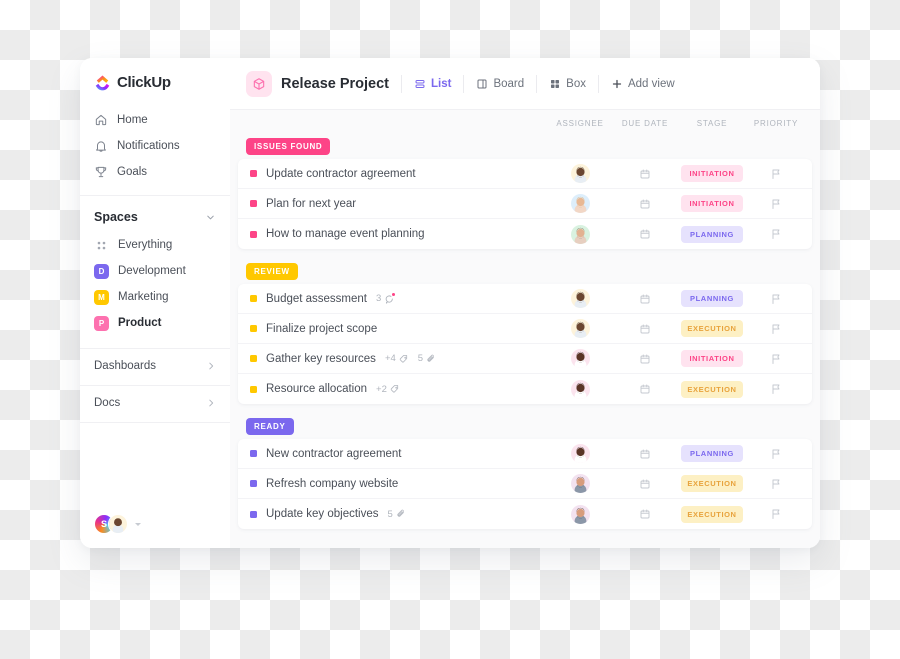  I want to click on table-row: Plan for next year INITIATION, so click(525, 204).